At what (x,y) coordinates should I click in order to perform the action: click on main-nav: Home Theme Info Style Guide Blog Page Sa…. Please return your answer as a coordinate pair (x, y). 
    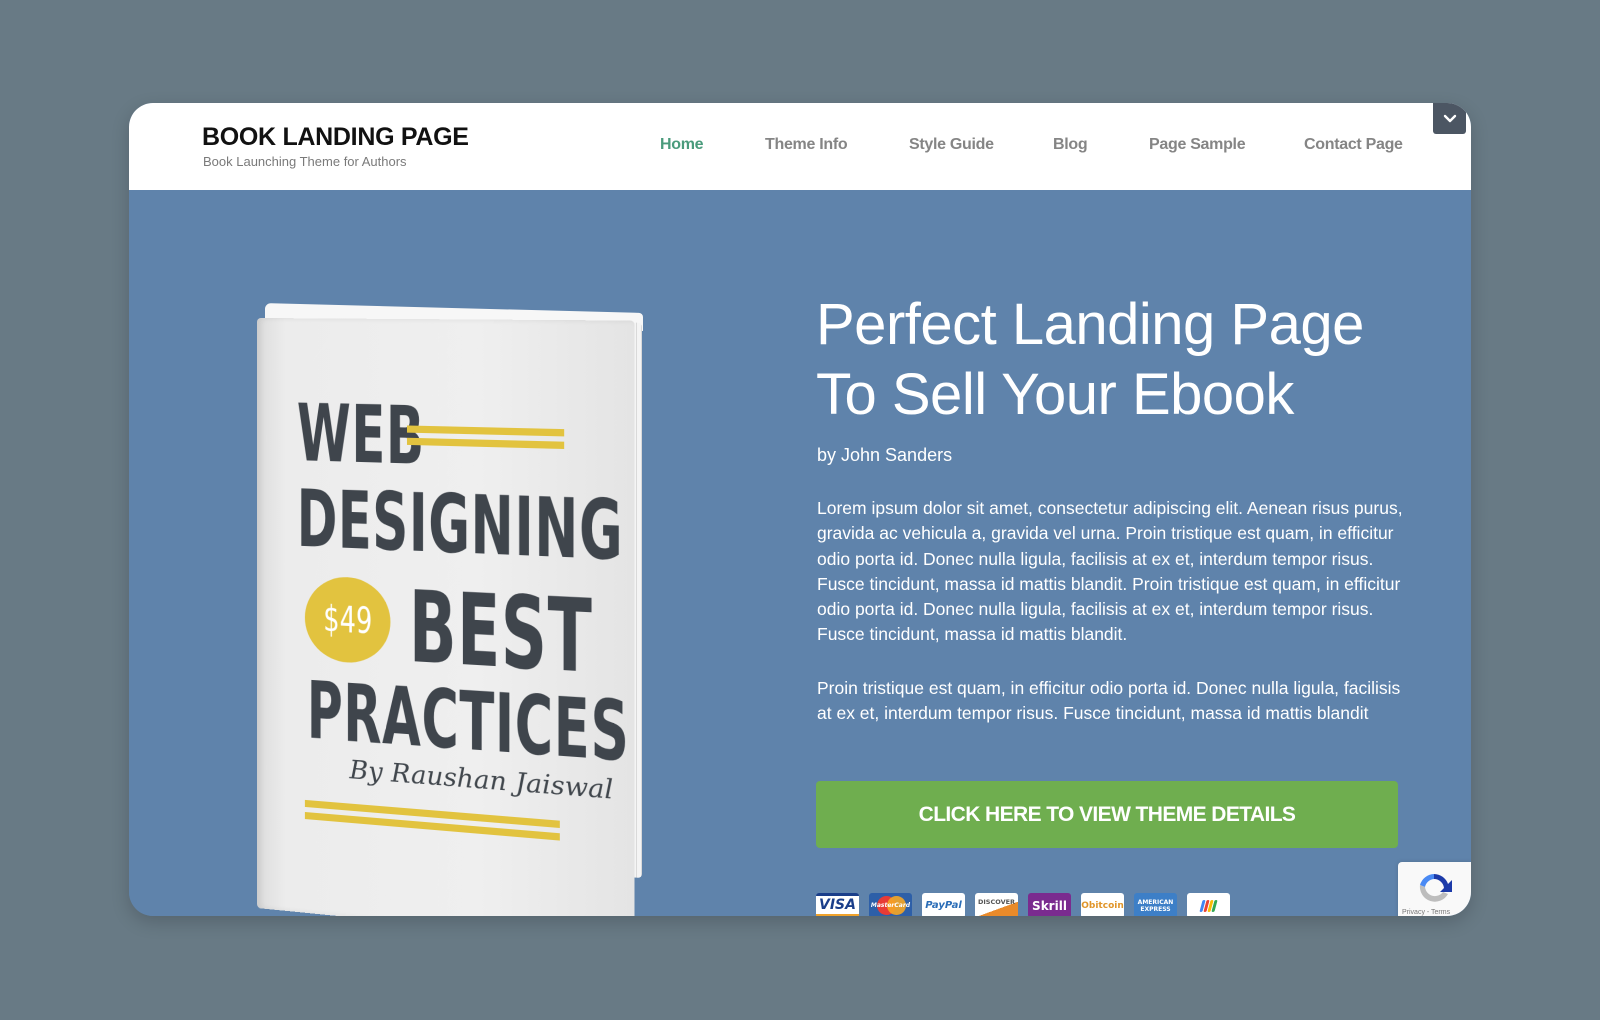
    Looking at the image, I should click on (800, 146).